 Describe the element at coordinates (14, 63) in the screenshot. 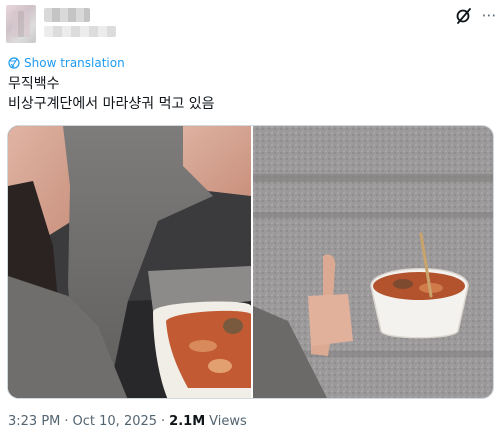

I see `globe-icon` at that location.